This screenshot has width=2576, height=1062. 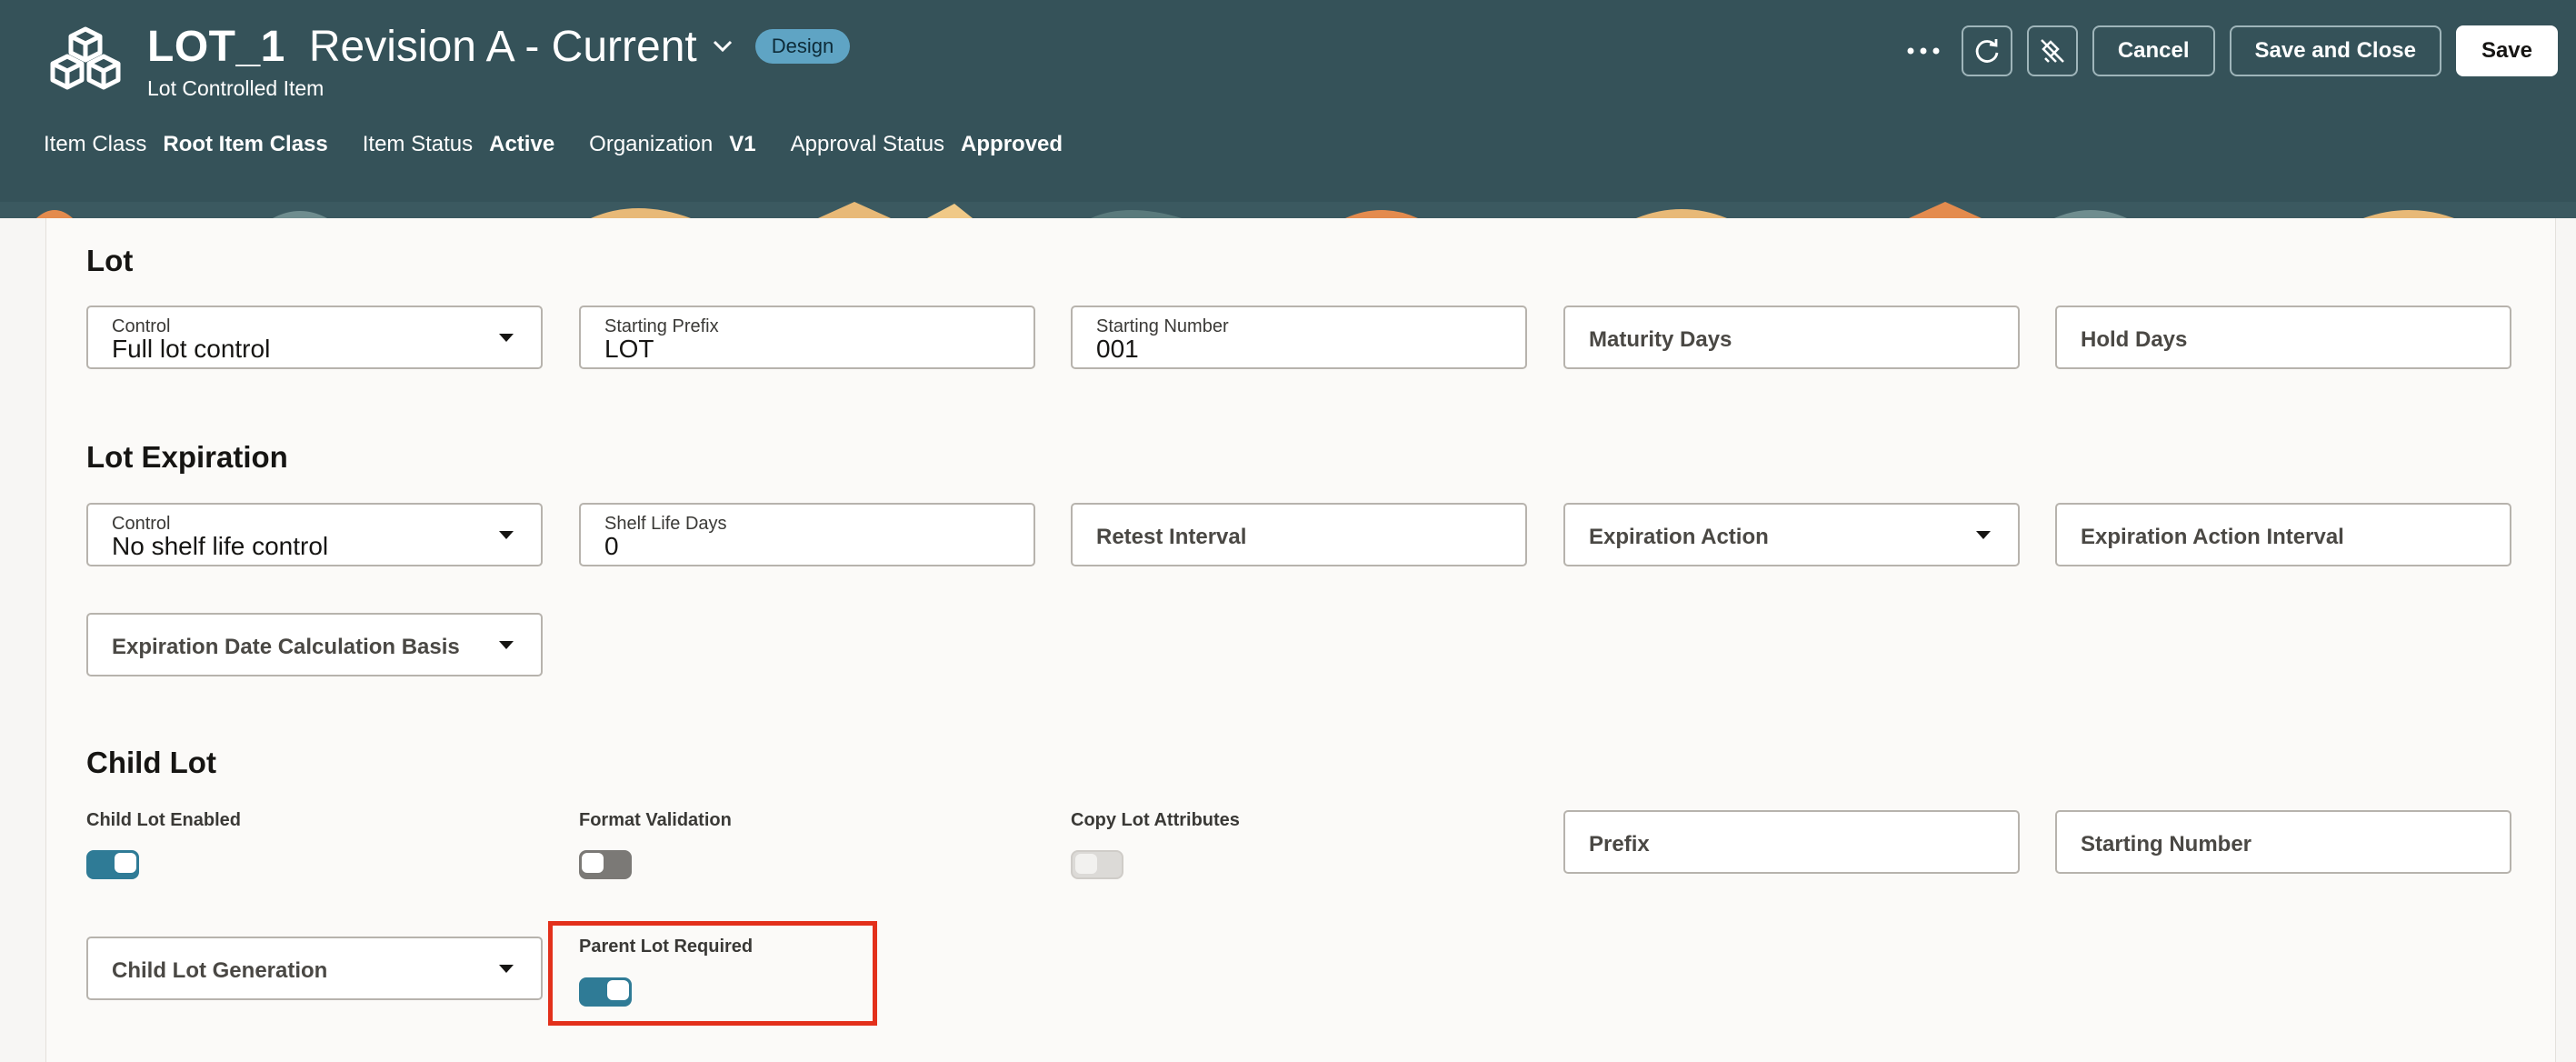 I want to click on format-validation-toggle, so click(x=605, y=864).